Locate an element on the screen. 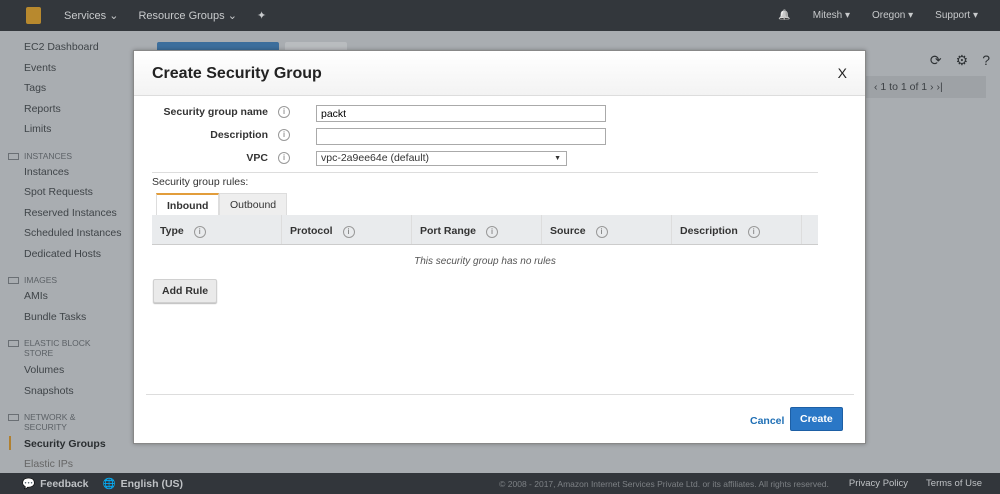 This screenshot has height=494, width=1000. gear-icon: ⚙ is located at coordinates (962, 60).